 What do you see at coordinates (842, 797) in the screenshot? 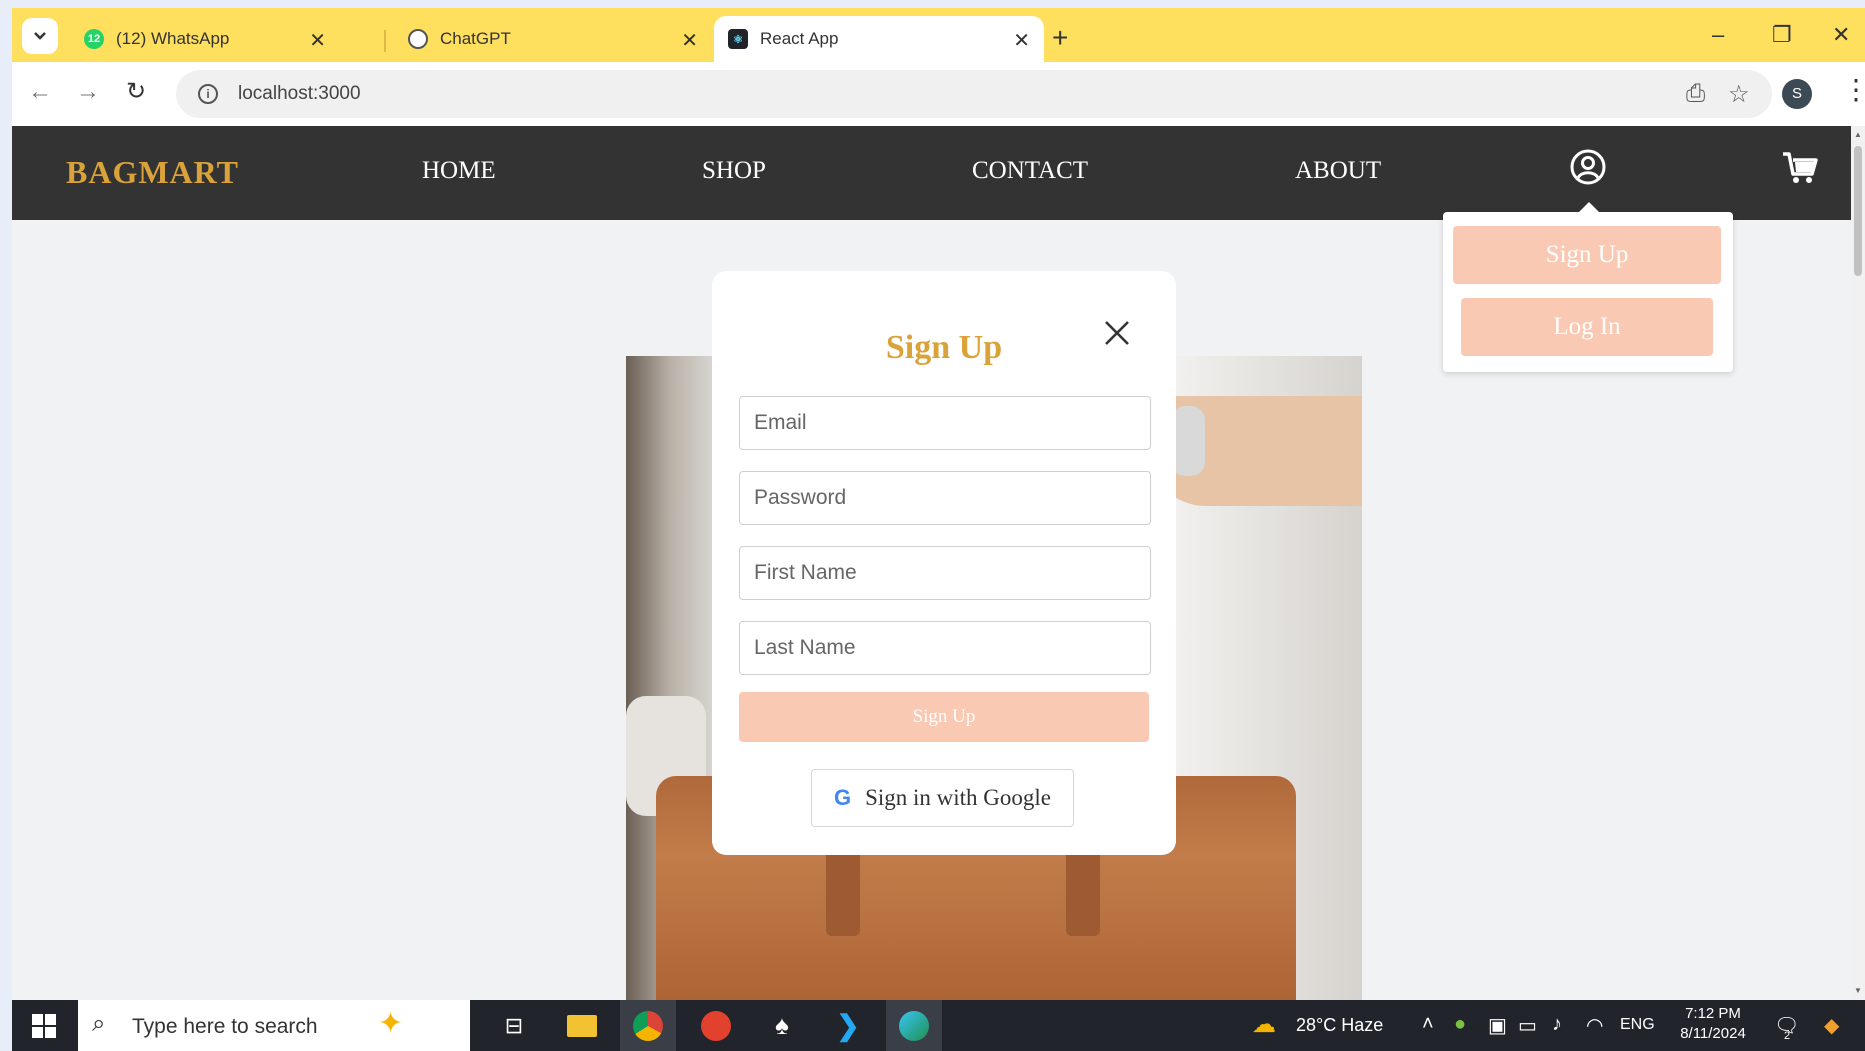
I see `google-icon: G` at bounding box center [842, 797].